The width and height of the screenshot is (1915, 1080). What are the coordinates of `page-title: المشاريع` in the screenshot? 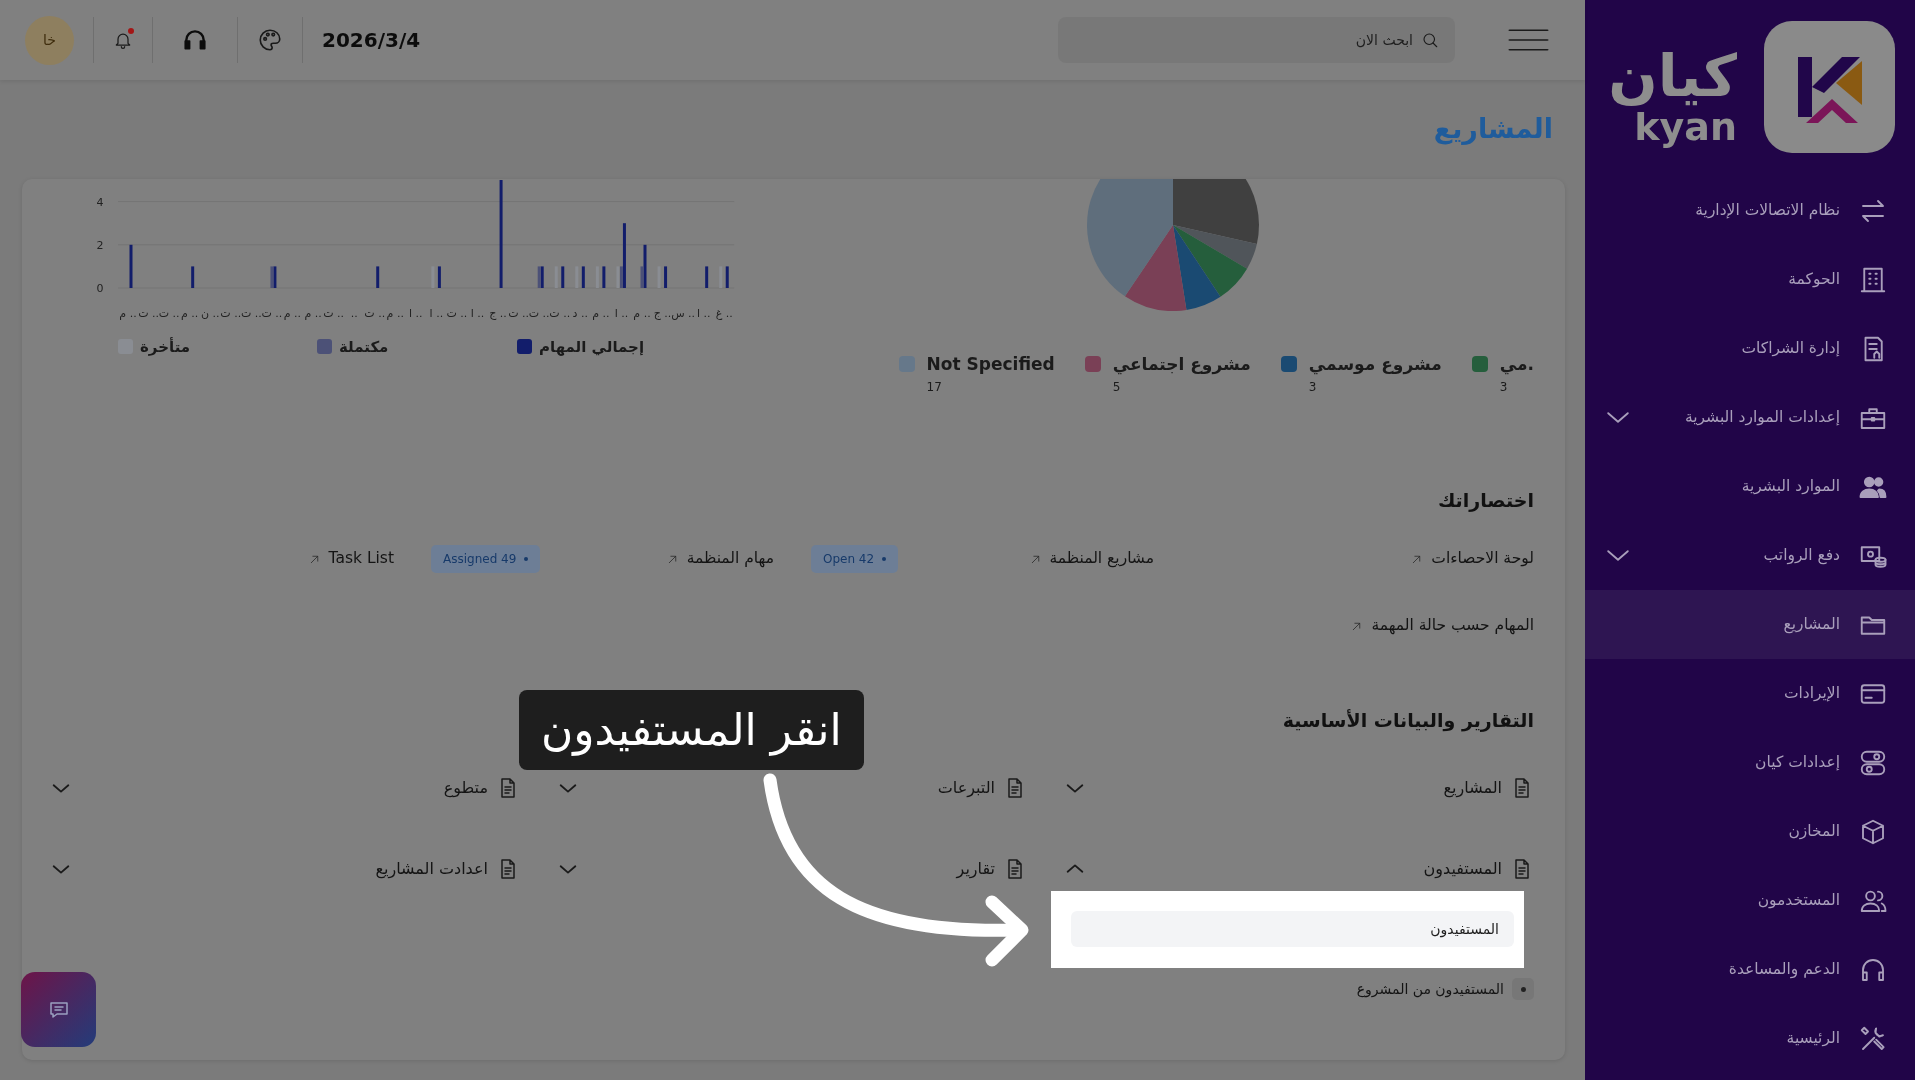 It's located at (1493, 129).